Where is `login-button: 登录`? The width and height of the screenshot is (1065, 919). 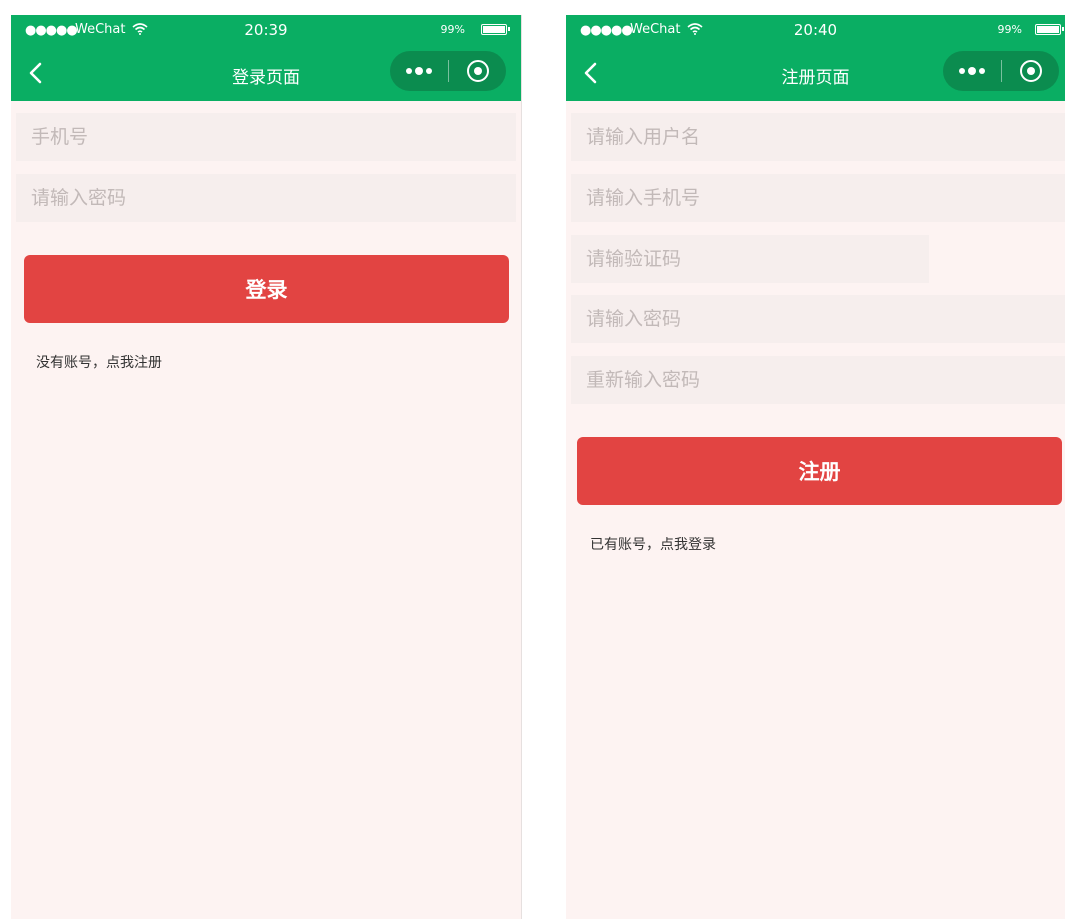
login-button: 登录 is located at coordinates (266, 289).